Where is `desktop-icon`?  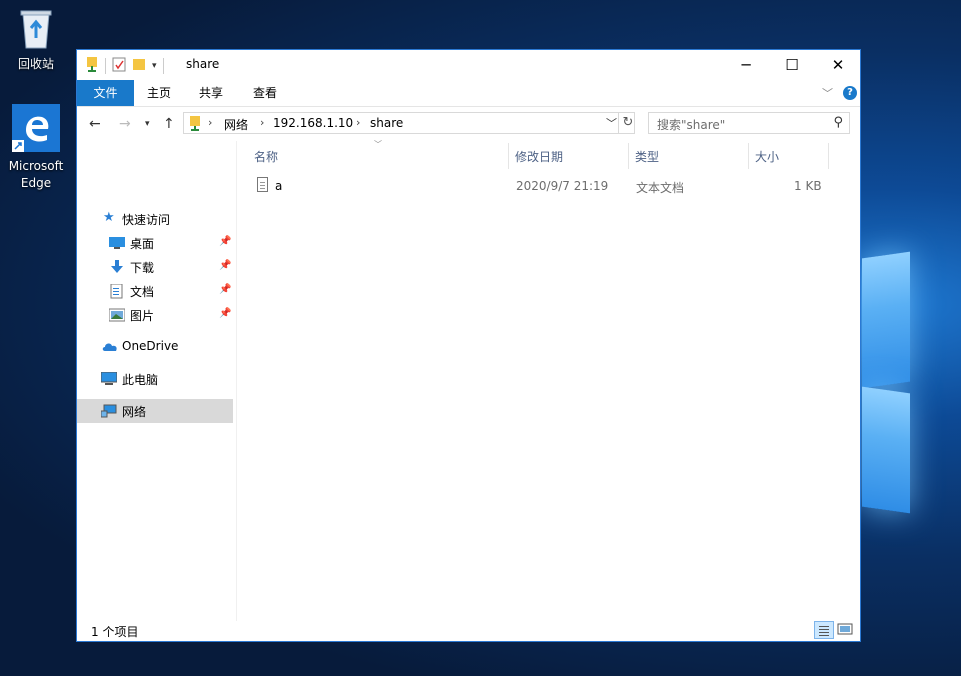 desktop-icon is located at coordinates (117, 243).